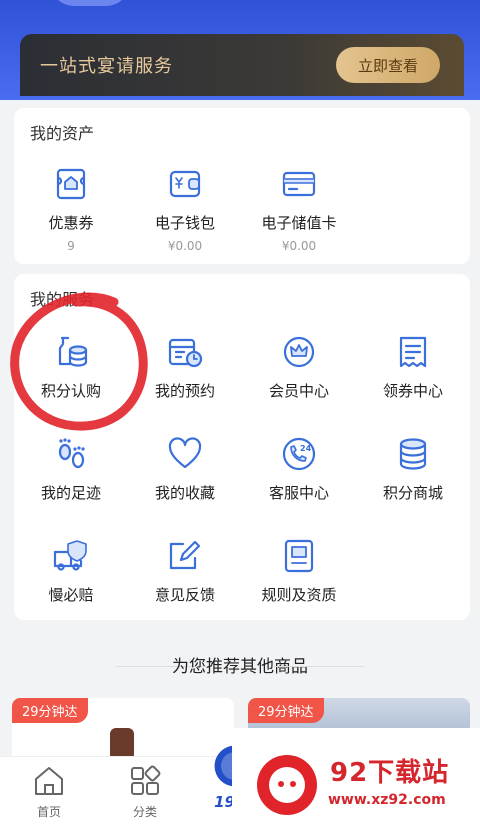 The width and height of the screenshot is (480, 828). I want to click on coin-stack-icon, so click(413, 454).